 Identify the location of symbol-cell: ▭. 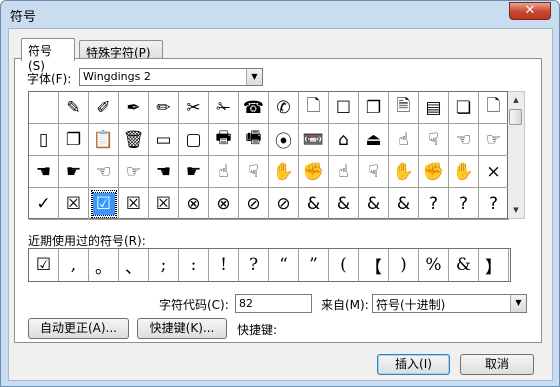
(164, 140).